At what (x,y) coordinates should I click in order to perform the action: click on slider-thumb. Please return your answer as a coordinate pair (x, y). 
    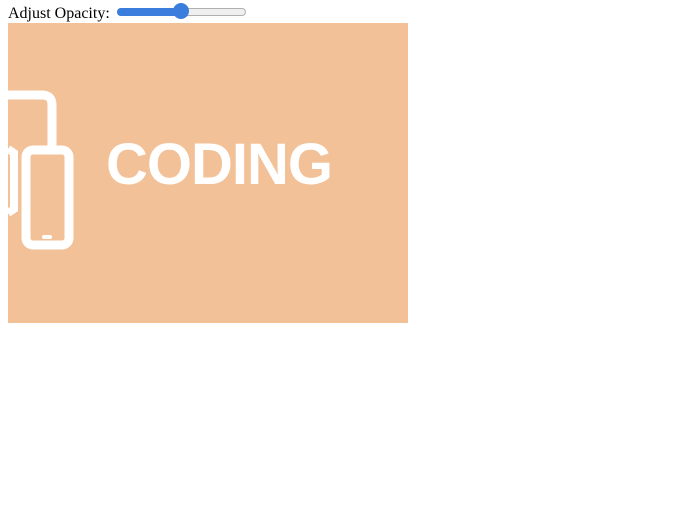
    Looking at the image, I should click on (181, 11).